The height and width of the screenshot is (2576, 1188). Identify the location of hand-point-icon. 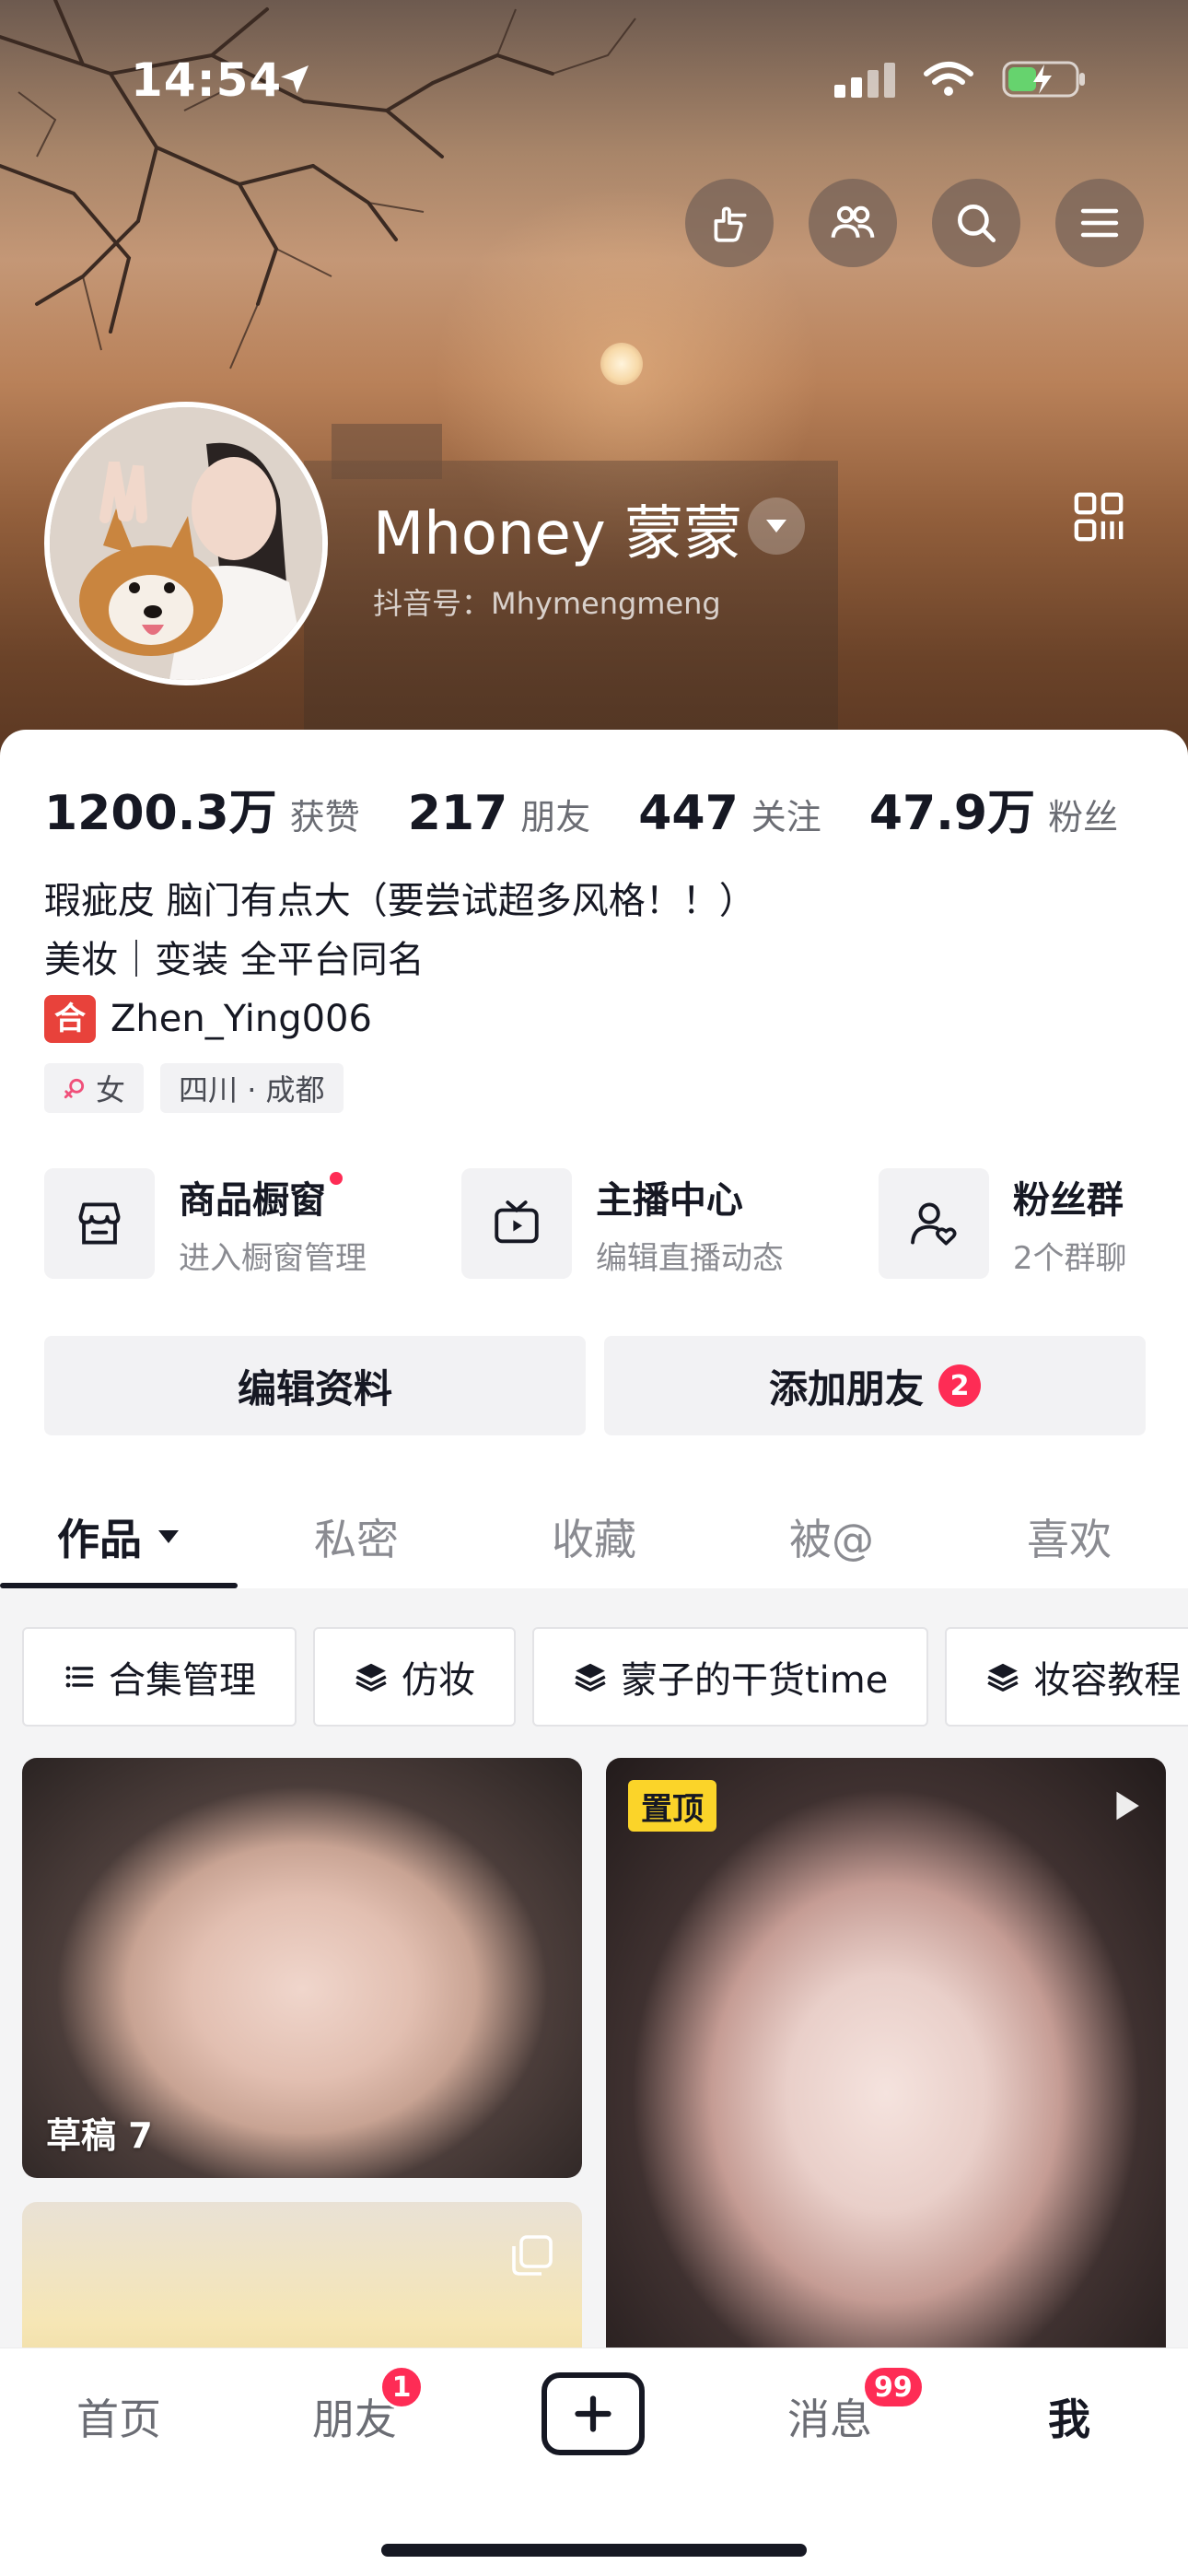
(730, 224).